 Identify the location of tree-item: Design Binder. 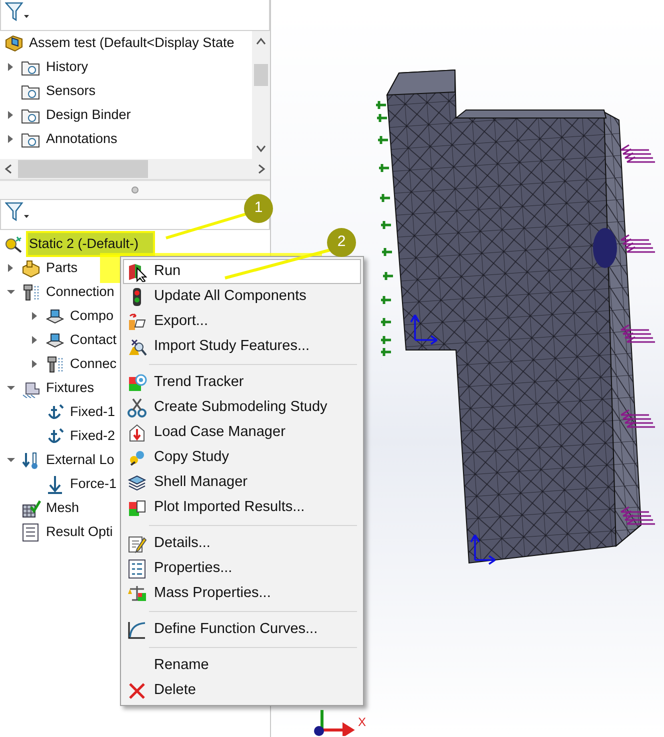
(88, 115).